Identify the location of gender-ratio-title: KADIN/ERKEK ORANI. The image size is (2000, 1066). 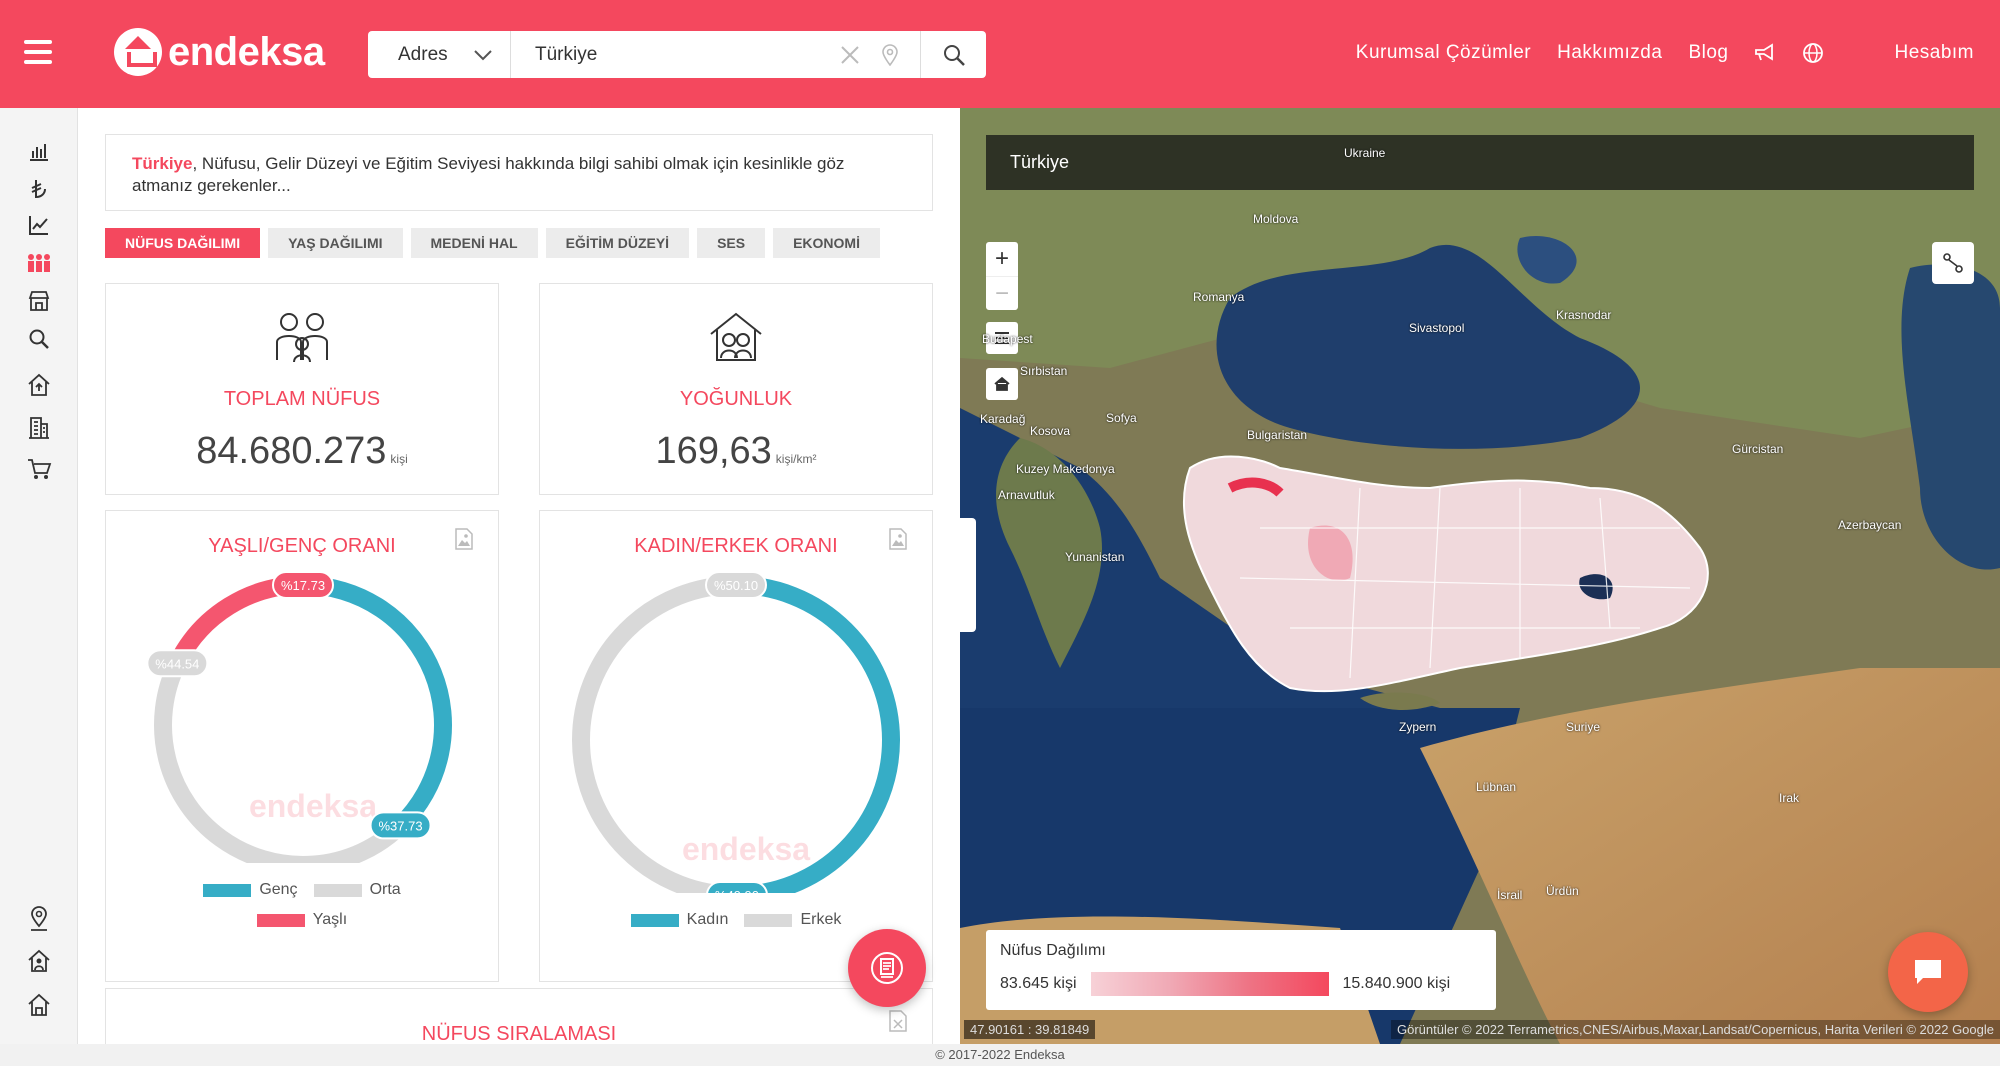
(736, 546).